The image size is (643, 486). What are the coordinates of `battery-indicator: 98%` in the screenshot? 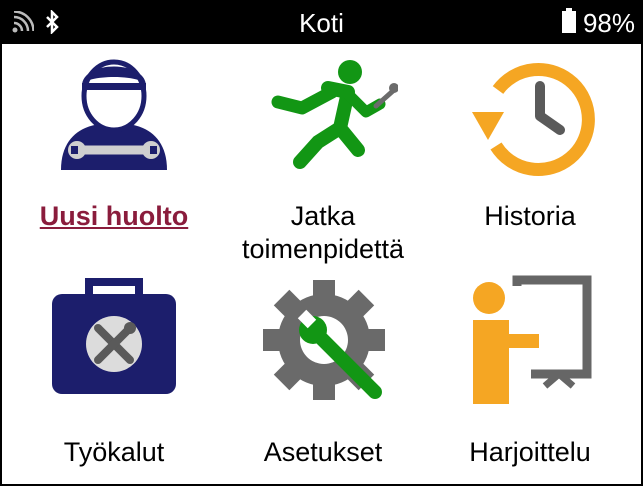 It's located at (598, 23).